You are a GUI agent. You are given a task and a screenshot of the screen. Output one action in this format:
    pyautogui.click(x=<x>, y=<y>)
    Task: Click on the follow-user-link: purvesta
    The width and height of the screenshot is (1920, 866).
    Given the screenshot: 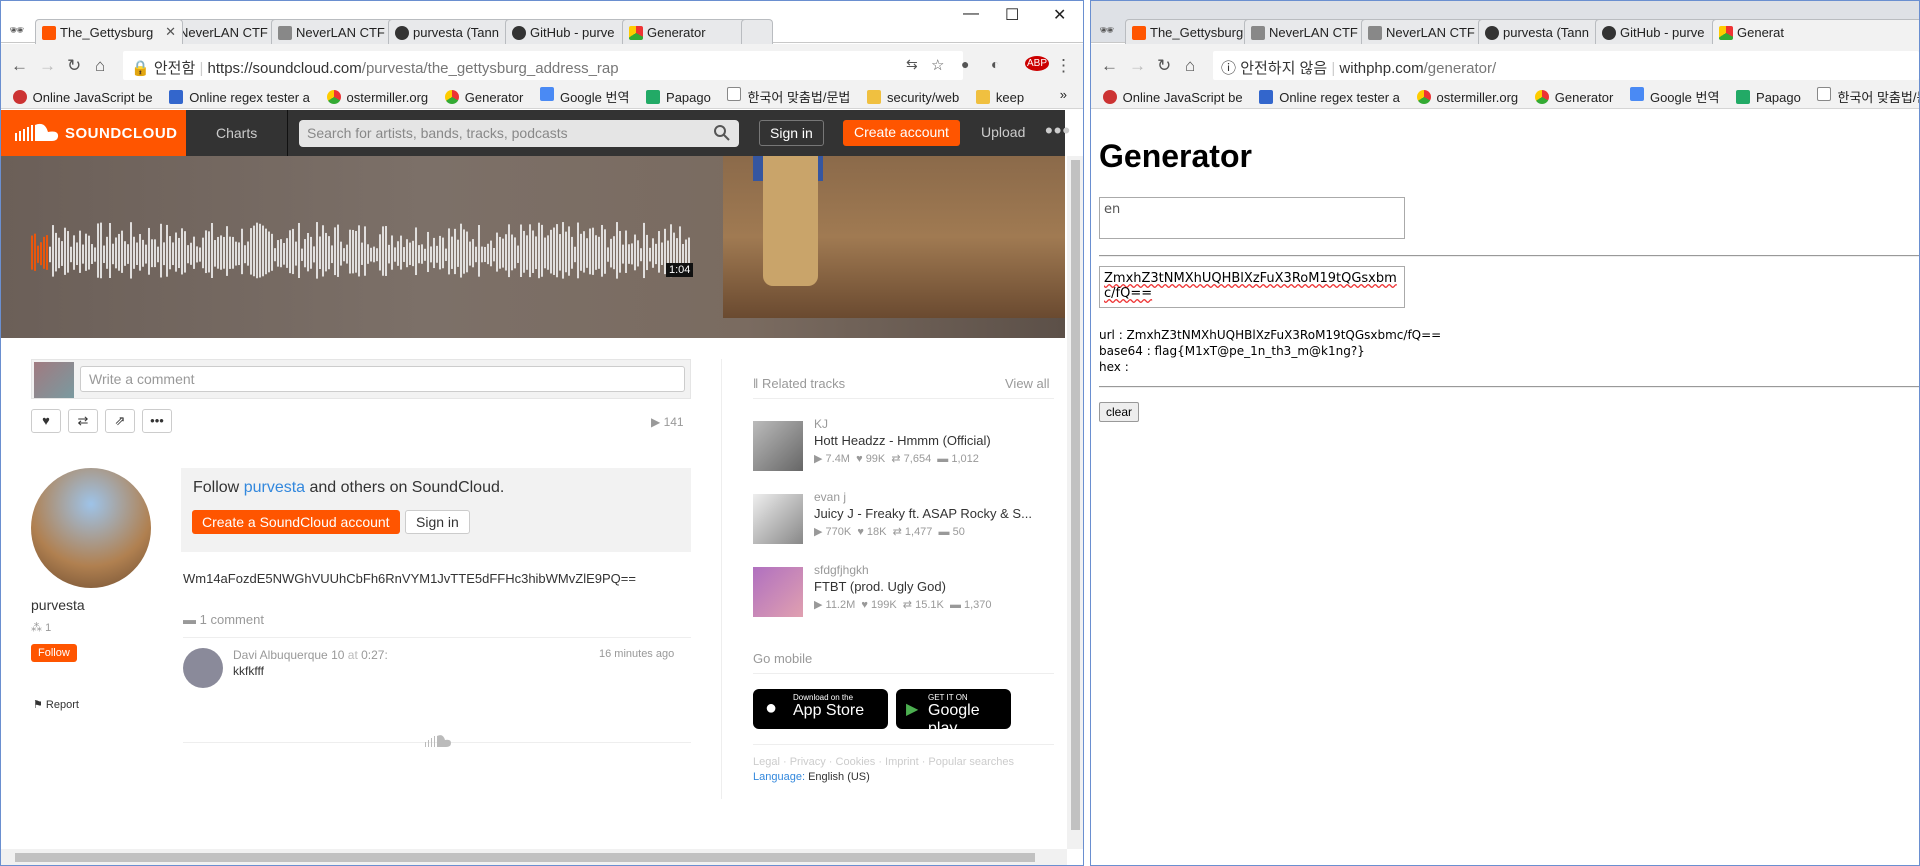 What is the action you would take?
    pyautogui.click(x=274, y=487)
    